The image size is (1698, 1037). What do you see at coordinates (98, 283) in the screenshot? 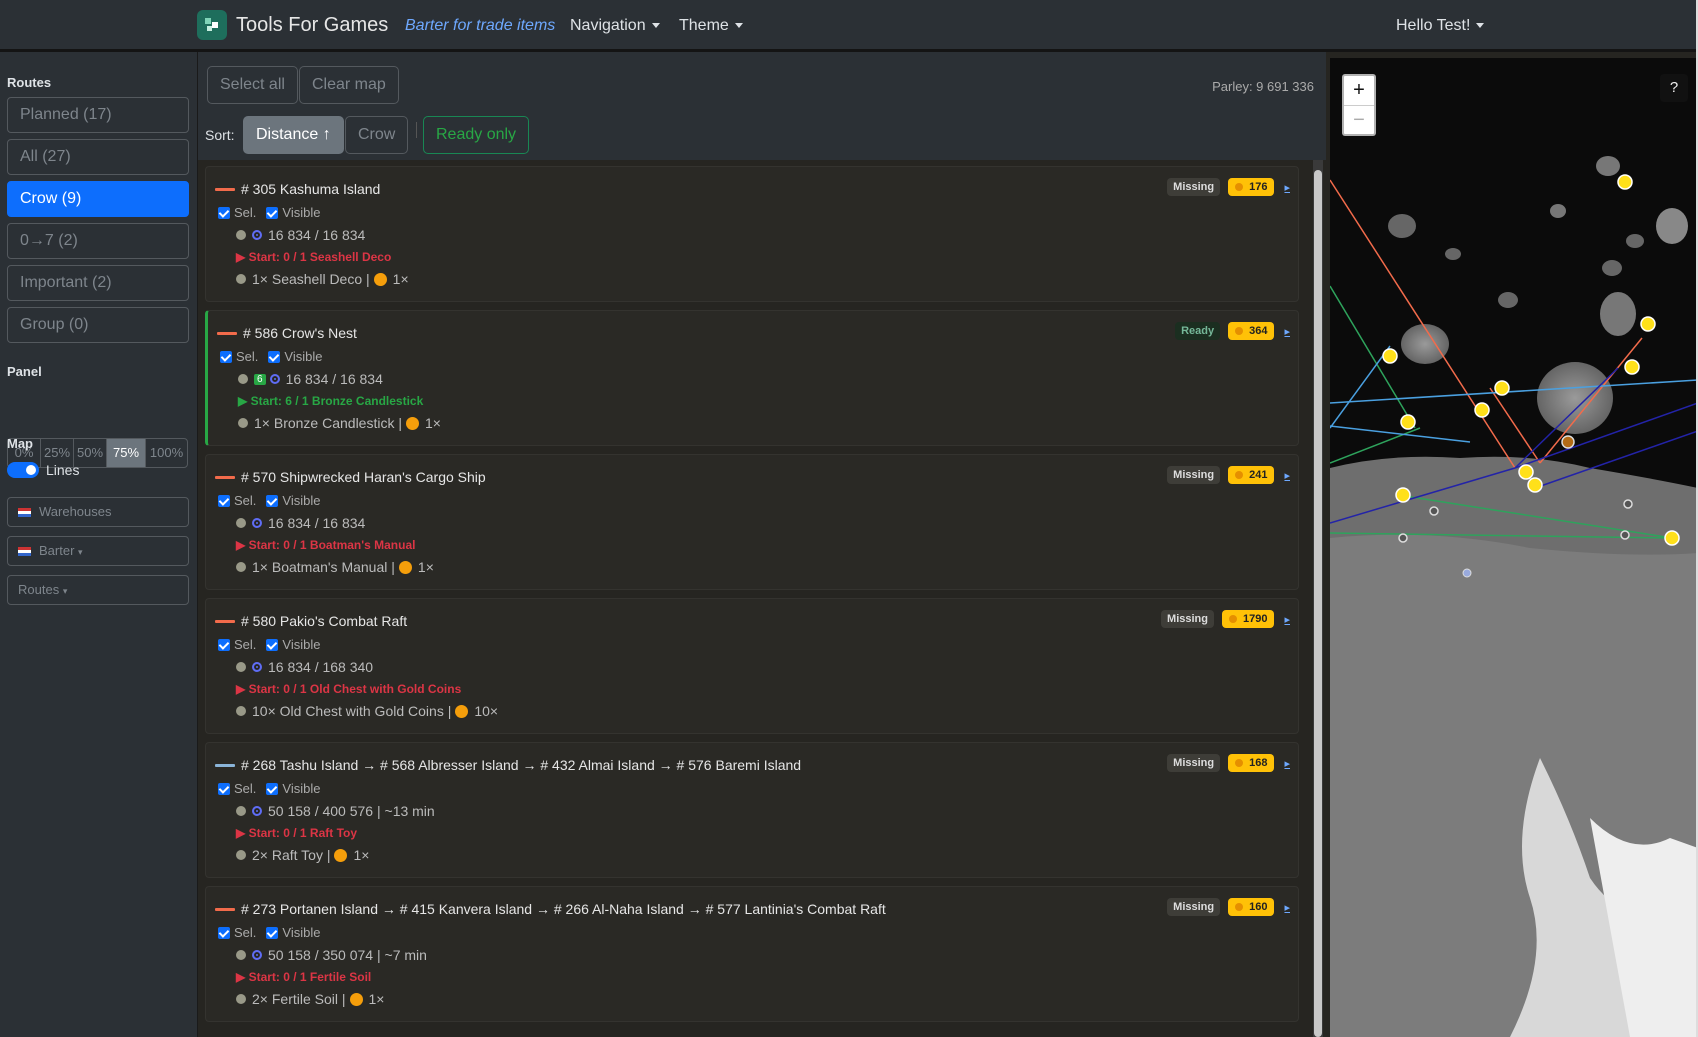
I see `route-filter-button: Important (2)` at bounding box center [98, 283].